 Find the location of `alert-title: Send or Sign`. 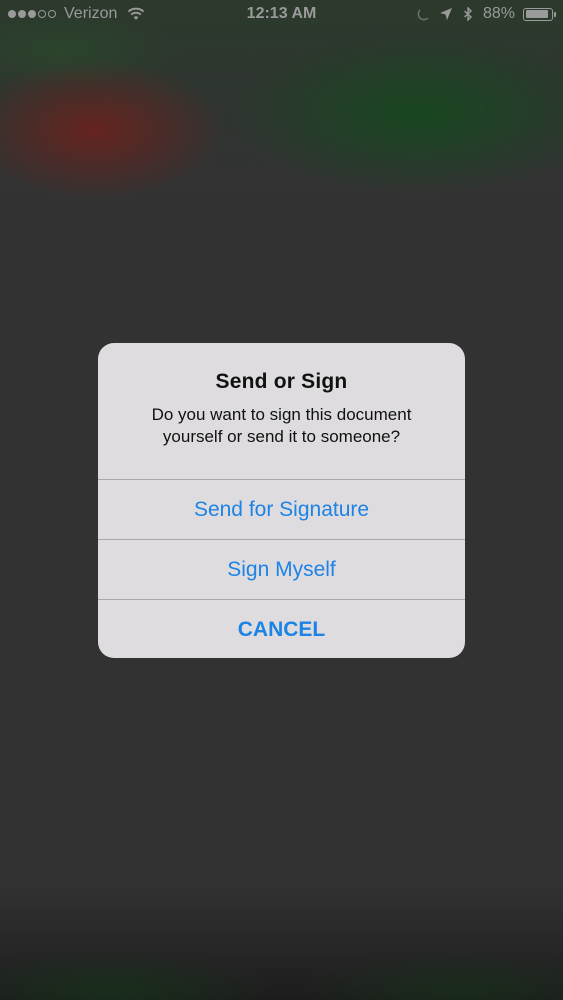

alert-title: Send or Sign is located at coordinates (281, 381).